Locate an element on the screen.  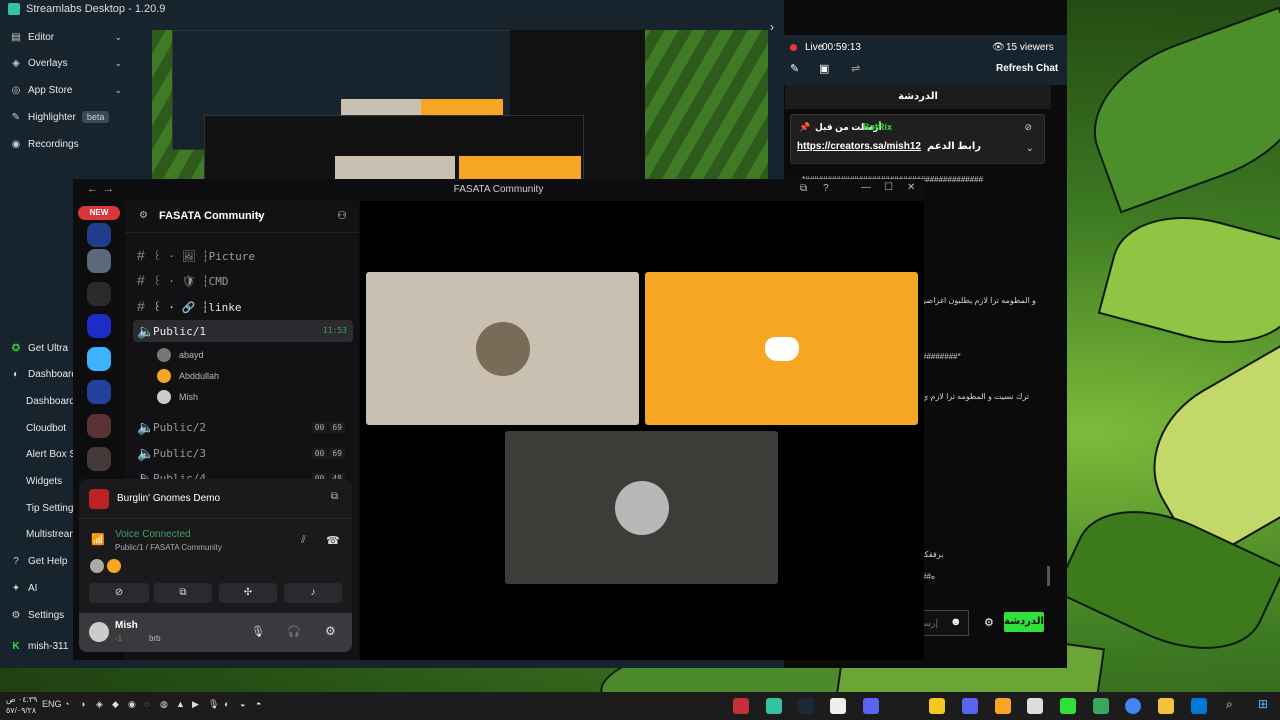
tray-icon: ◒ is located at coordinates (242, 704).